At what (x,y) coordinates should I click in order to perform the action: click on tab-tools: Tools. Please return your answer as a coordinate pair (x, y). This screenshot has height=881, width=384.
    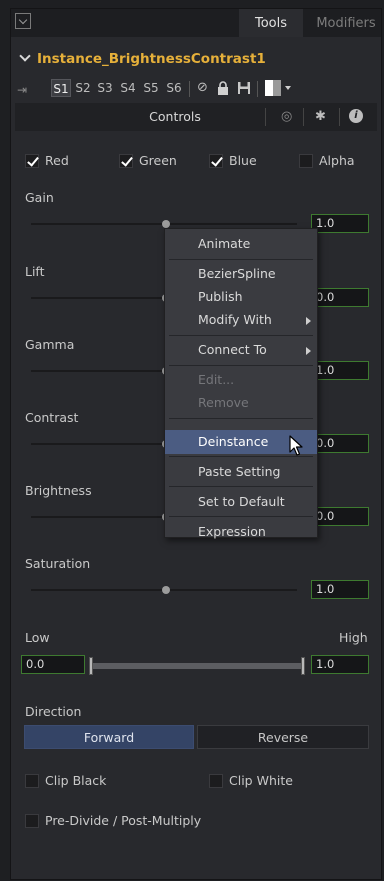
    Looking at the image, I should click on (271, 23).